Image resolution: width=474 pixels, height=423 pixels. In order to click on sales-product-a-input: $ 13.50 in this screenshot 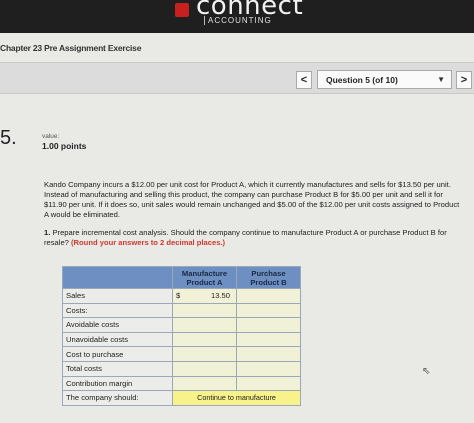, I will do `click(204, 296)`.